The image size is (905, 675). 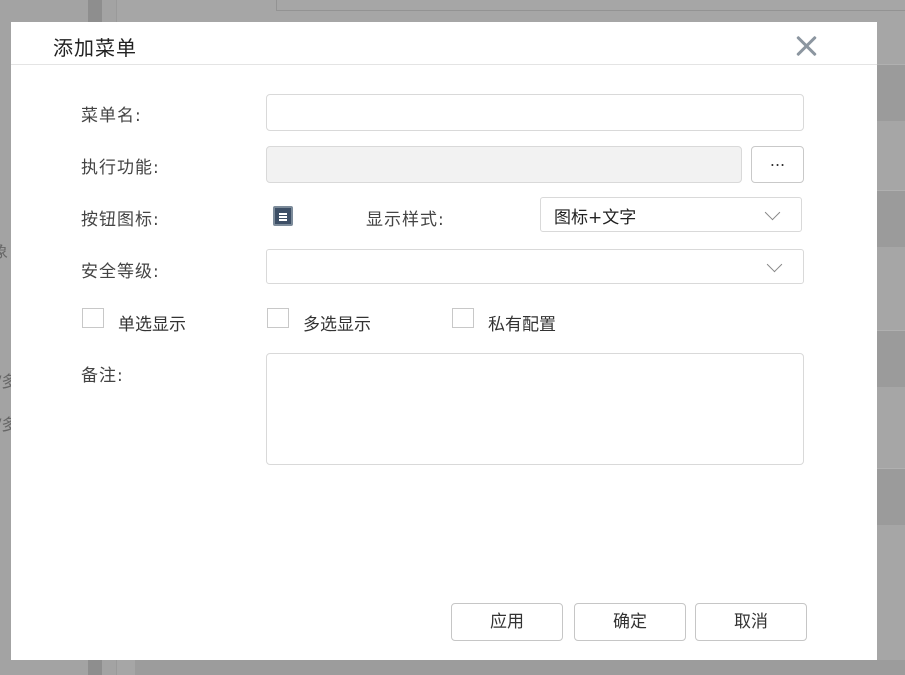 What do you see at coordinates (535, 266) in the screenshot?
I see `security-level-select` at bounding box center [535, 266].